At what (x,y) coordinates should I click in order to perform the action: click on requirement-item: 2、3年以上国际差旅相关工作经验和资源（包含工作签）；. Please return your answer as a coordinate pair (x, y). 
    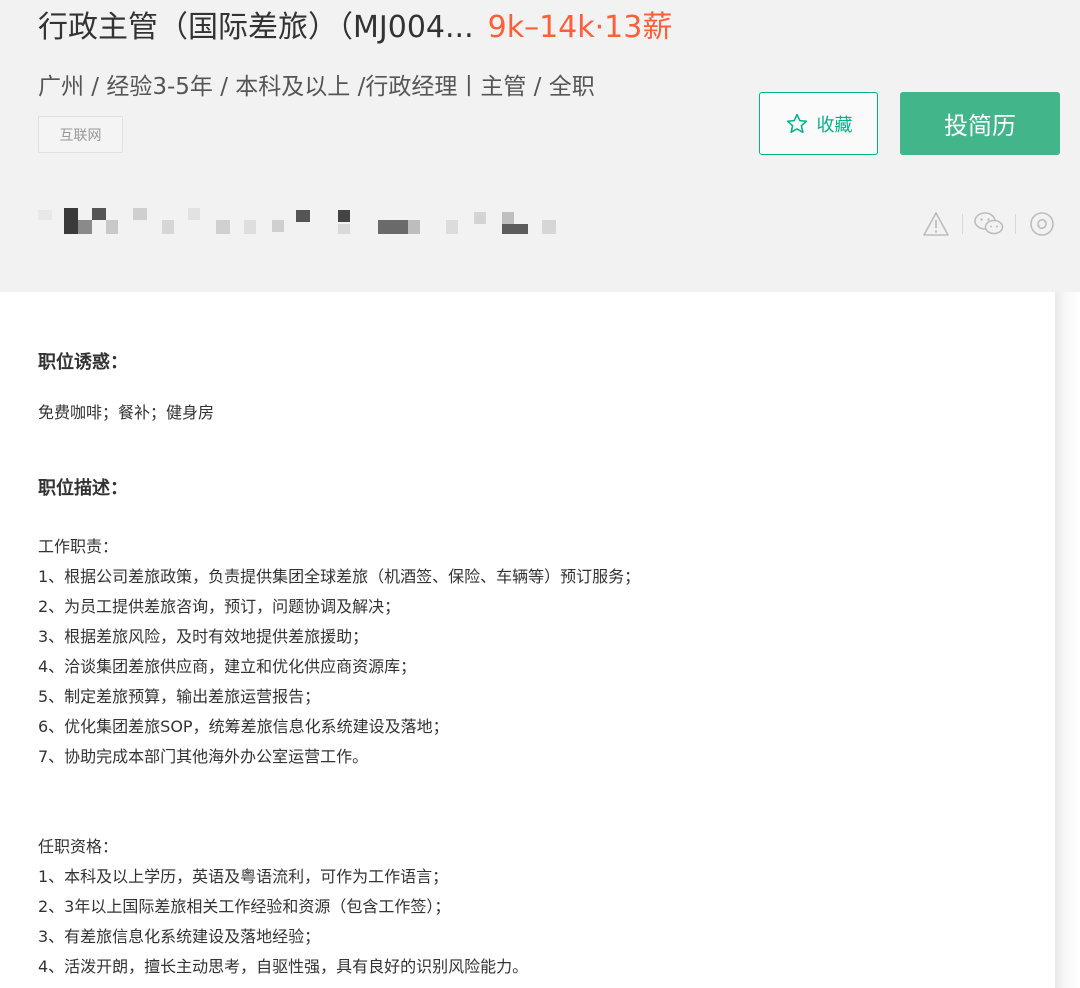
    Looking at the image, I should click on (244, 906).